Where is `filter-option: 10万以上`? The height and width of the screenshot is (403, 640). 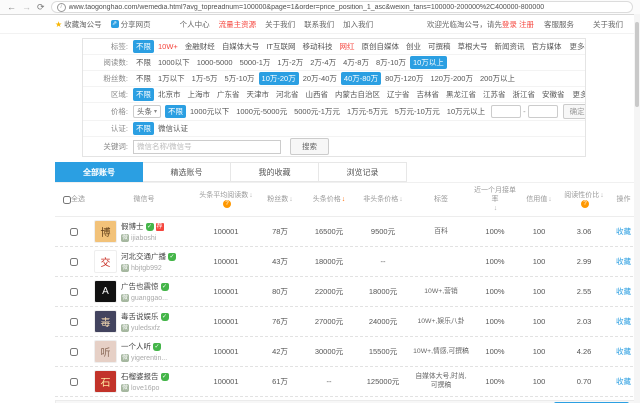 filter-option: 10万以上 is located at coordinates (428, 62).